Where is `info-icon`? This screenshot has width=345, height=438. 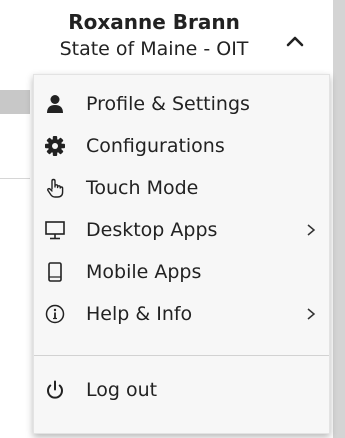 info-icon is located at coordinates (55, 314).